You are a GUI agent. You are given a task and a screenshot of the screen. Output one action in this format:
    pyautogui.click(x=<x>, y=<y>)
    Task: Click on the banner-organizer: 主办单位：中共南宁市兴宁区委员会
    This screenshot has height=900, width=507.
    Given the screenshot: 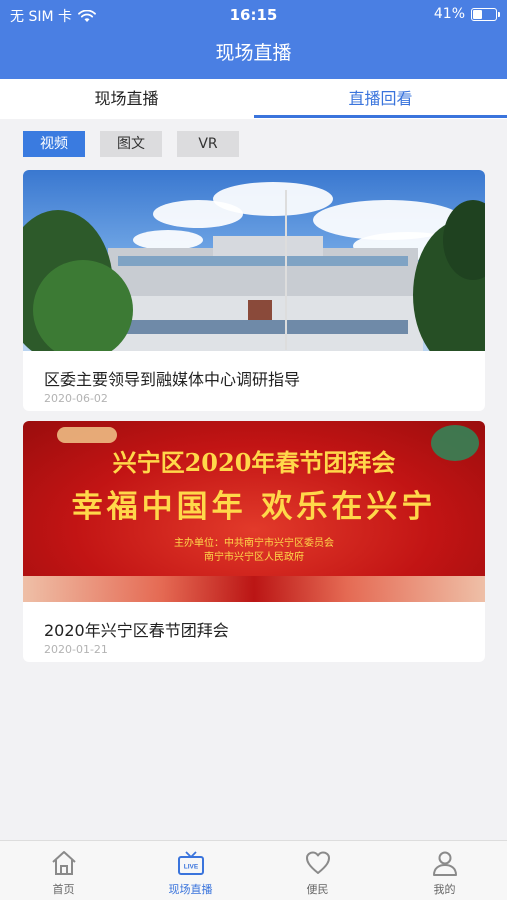 What is the action you would take?
    pyautogui.click(x=254, y=543)
    